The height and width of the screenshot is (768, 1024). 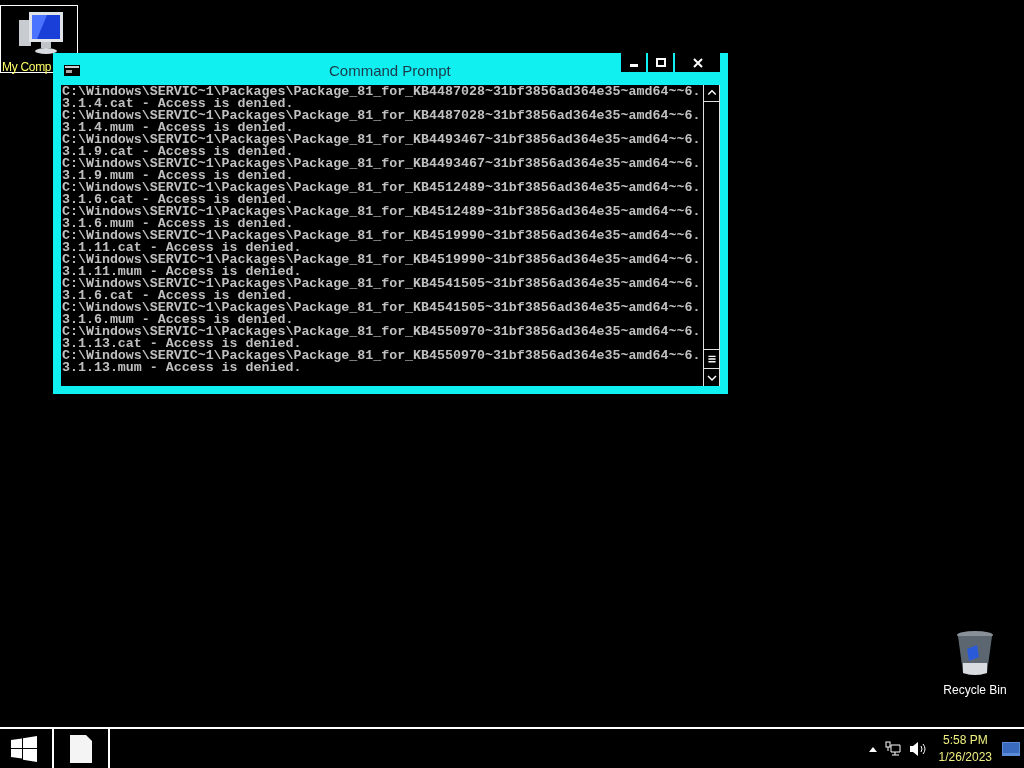 What do you see at coordinates (917, 748) in the screenshot?
I see `speaker-icon` at bounding box center [917, 748].